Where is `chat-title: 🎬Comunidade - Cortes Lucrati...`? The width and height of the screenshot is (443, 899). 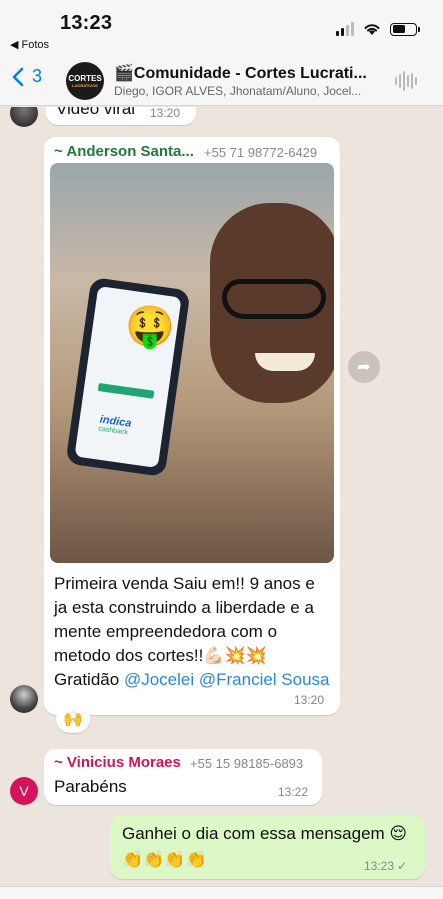 chat-title: 🎬Comunidade - Cortes Lucrati... is located at coordinates (246, 73).